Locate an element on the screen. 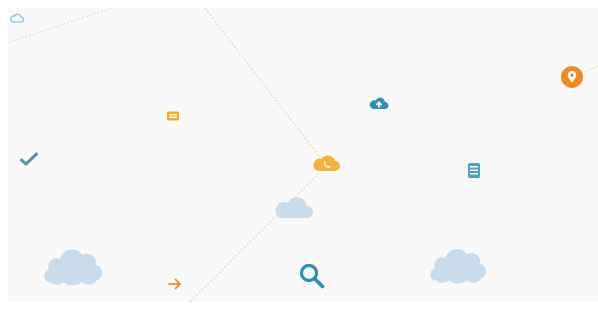 The height and width of the screenshot is (317, 598). database-icon is located at coordinates (474, 170).